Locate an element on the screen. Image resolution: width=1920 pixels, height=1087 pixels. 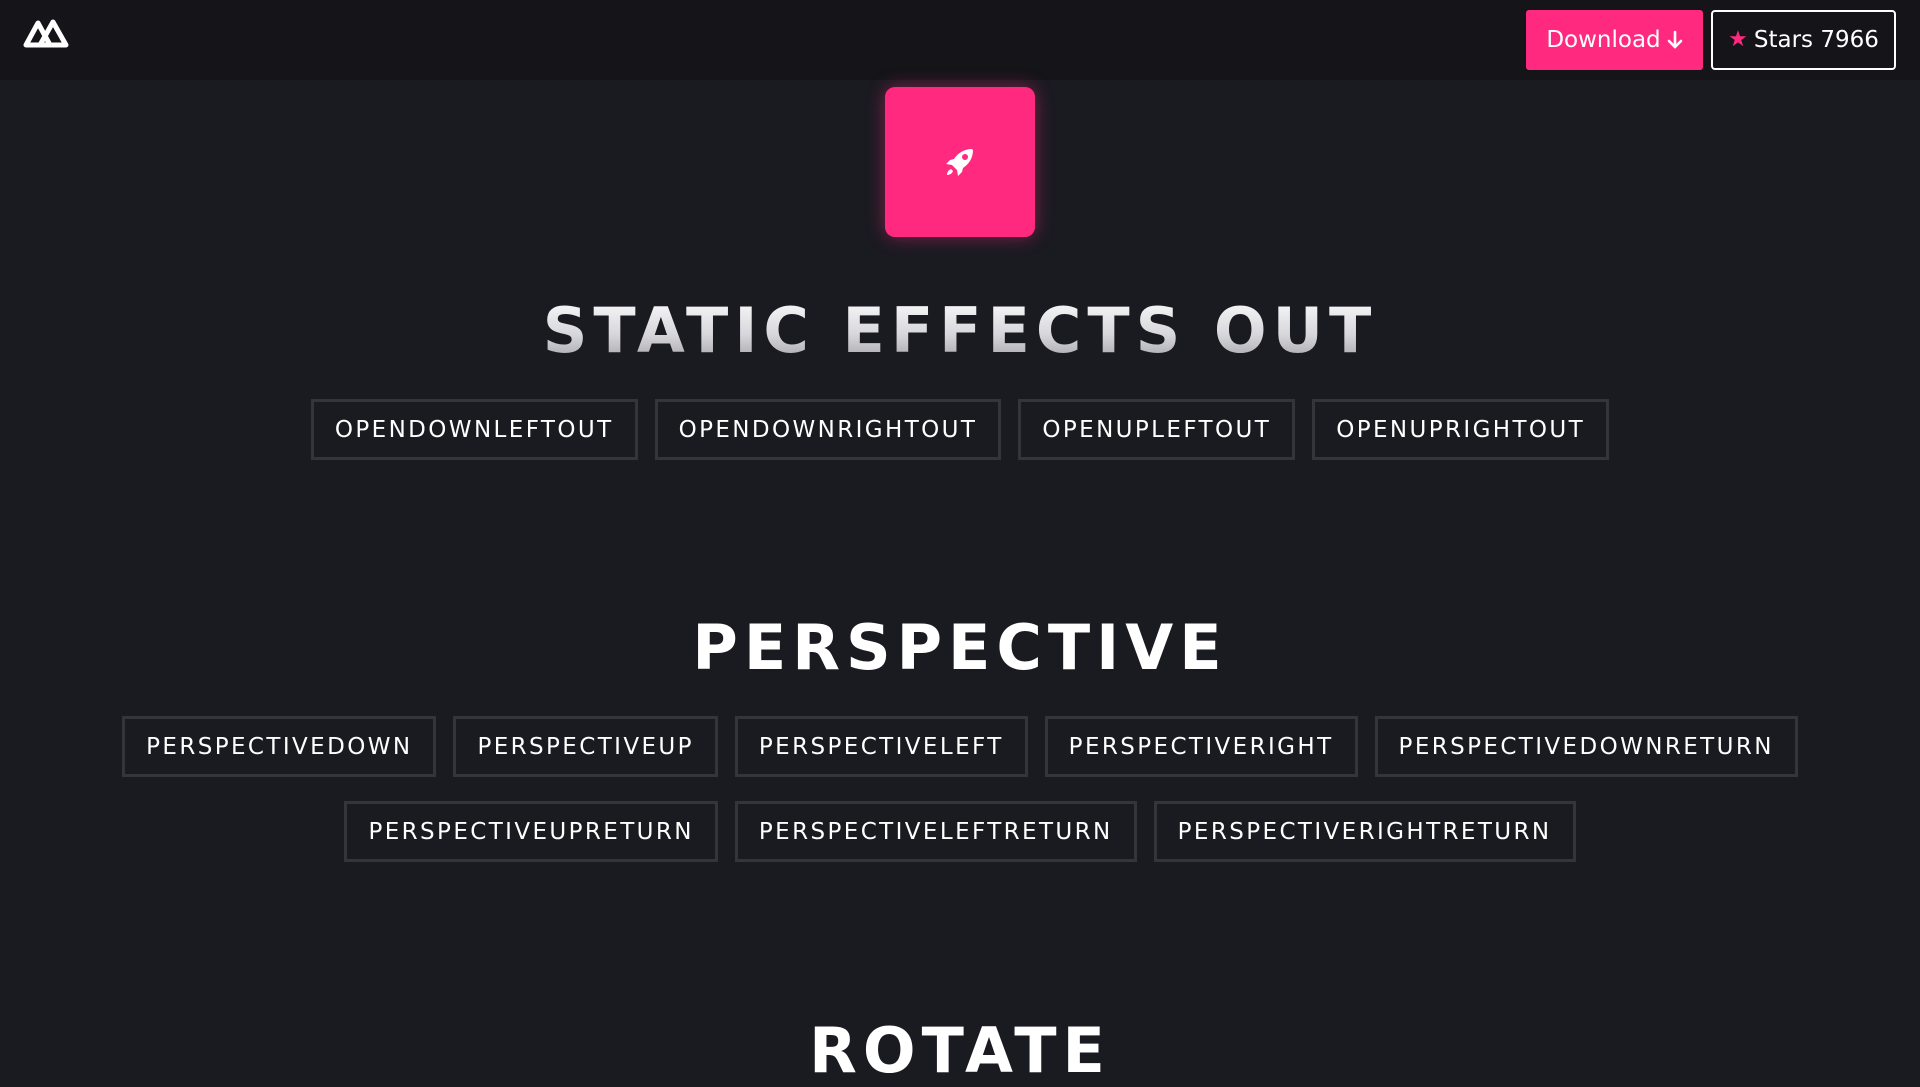
effect-button-perspectivedownreturn: PERSPECTIVEDOWNRETURN is located at coordinates (1586, 746).